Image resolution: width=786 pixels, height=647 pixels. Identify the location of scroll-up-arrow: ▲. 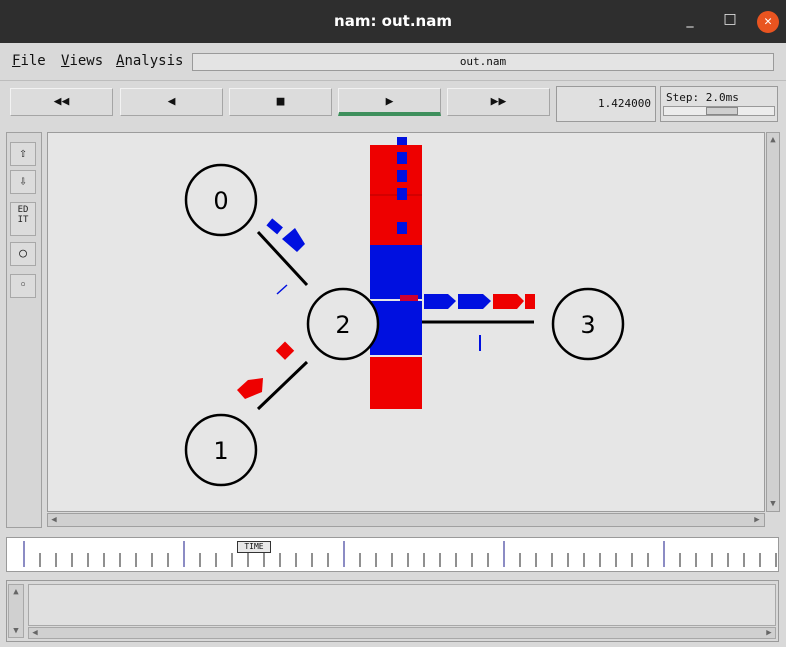
(773, 140).